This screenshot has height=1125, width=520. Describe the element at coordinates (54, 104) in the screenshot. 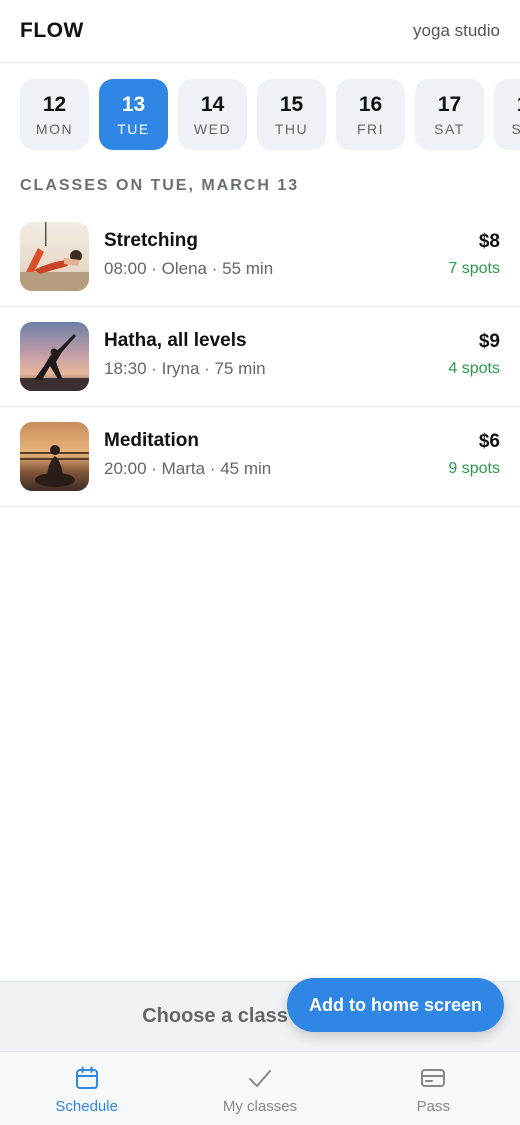

I see `date-number: 12` at that location.